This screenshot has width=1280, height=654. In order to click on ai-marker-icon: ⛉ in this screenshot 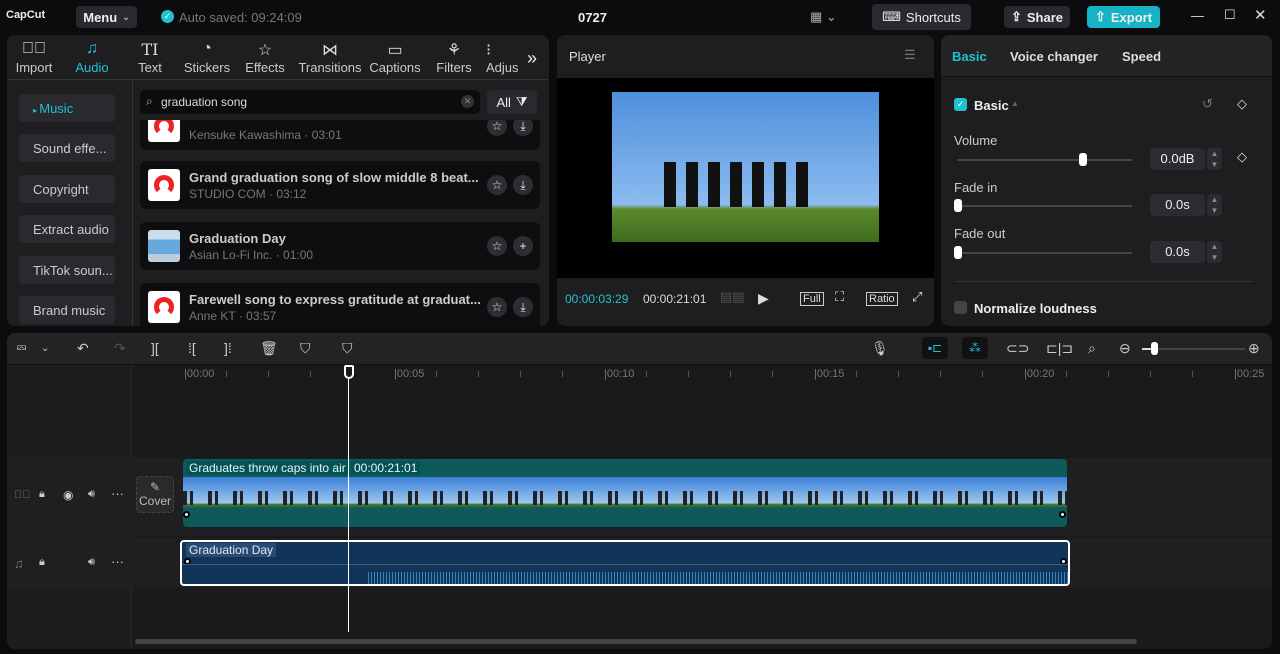, I will do `click(305, 348)`.